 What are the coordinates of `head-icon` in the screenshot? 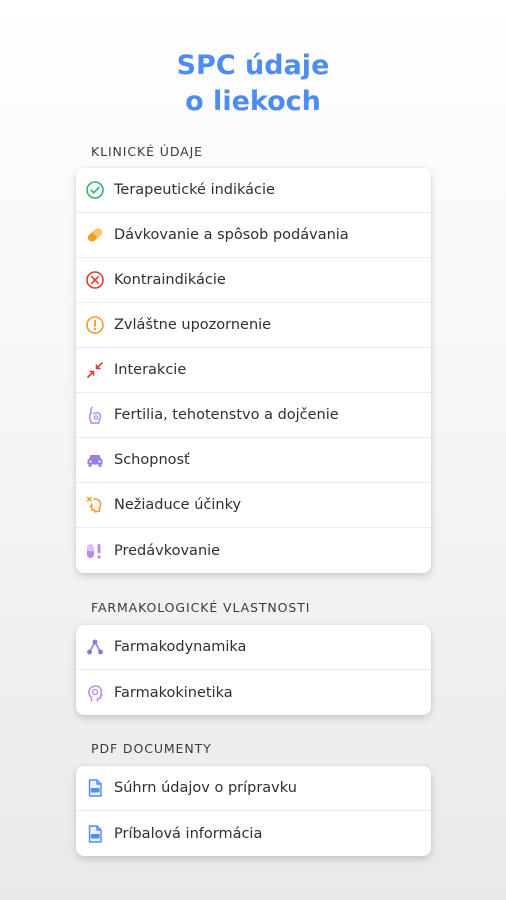 It's located at (95, 693).